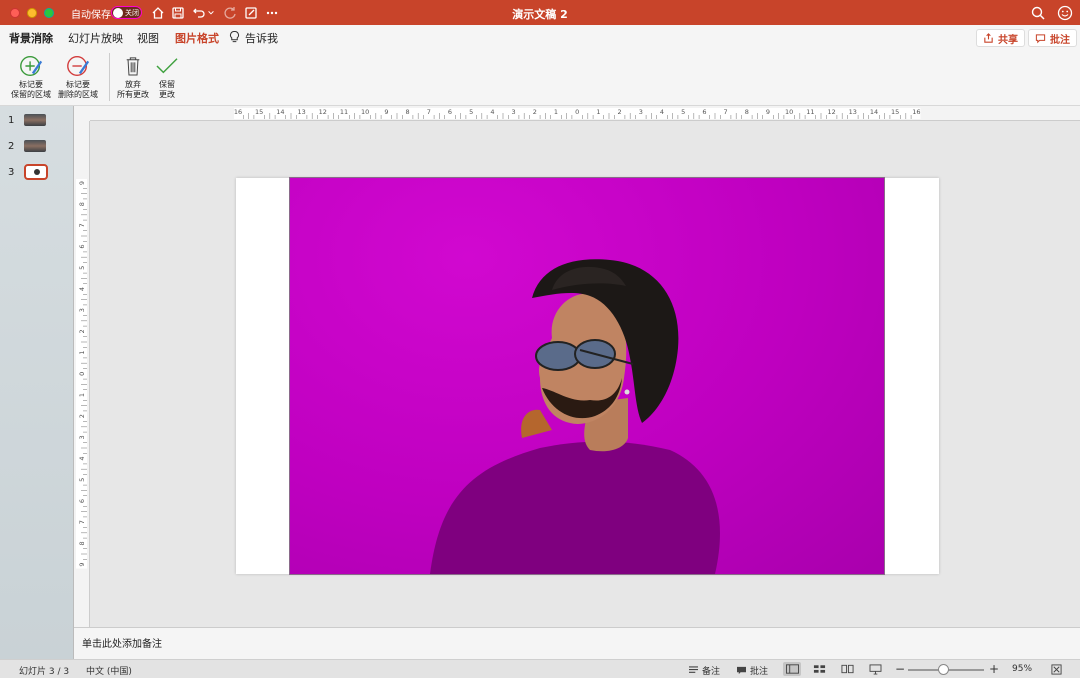 The image size is (1080, 678). What do you see at coordinates (211, 13) in the screenshot?
I see `undo-dropdown-icon` at bounding box center [211, 13].